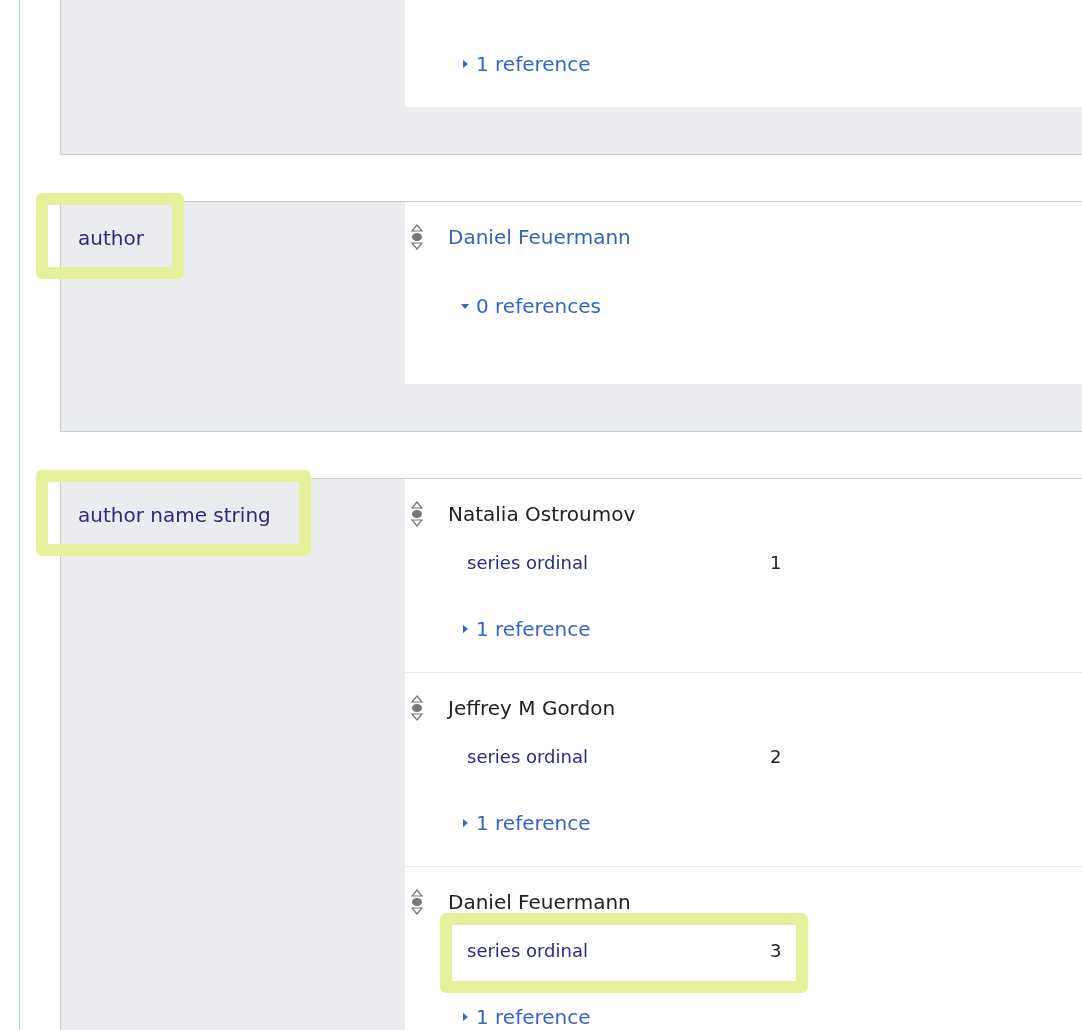 The width and height of the screenshot is (1082, 1030). I want to click on property-link: author, so click(111, 238).